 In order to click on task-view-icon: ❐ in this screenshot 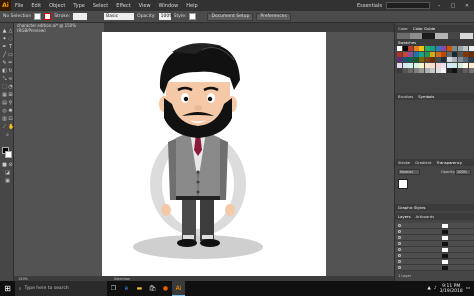, I will do `click(113, 288)`.